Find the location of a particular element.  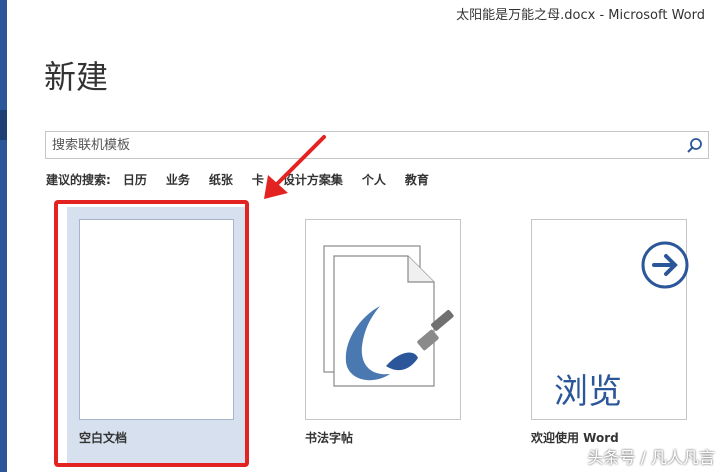

arrow-circle-right-icon is located at coordinates (665, 265).